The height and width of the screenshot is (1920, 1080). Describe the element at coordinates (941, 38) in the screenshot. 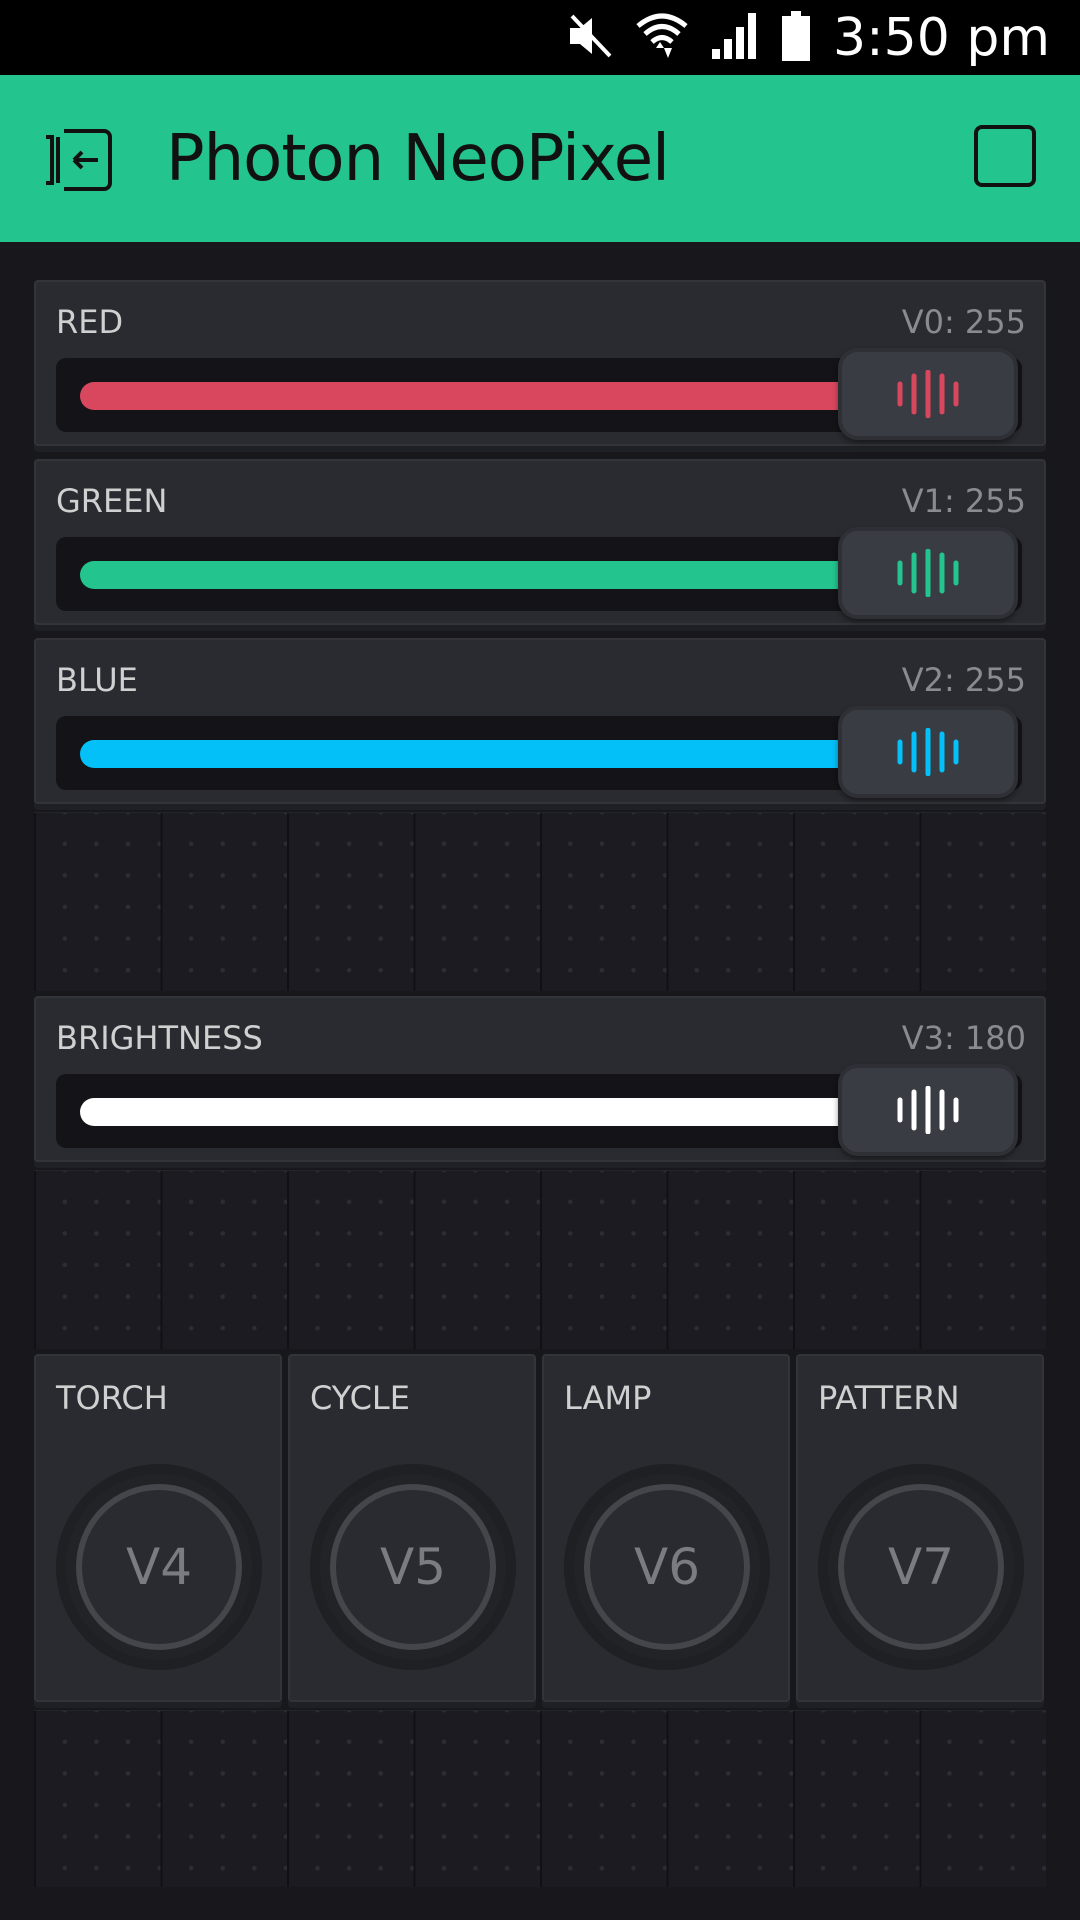

I see `status-time: 3:50 pm` at that location.